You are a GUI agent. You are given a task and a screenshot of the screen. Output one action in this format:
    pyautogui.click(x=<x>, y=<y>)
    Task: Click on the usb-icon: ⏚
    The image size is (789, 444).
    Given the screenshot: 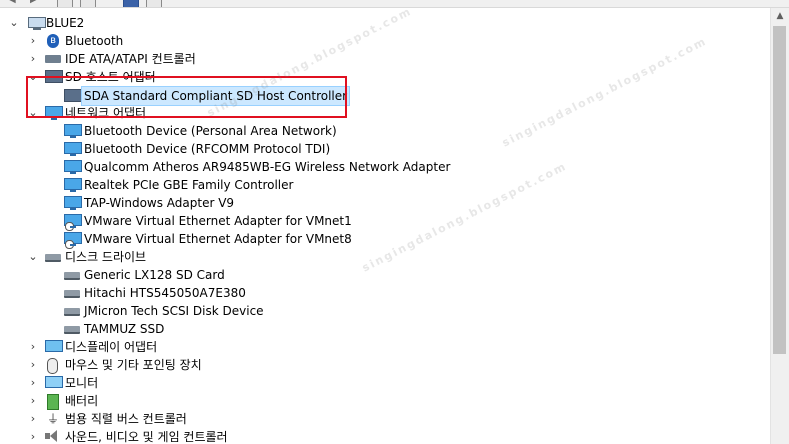 What is the action you would take?
    pyautogui.click(x=53, y=419)
    